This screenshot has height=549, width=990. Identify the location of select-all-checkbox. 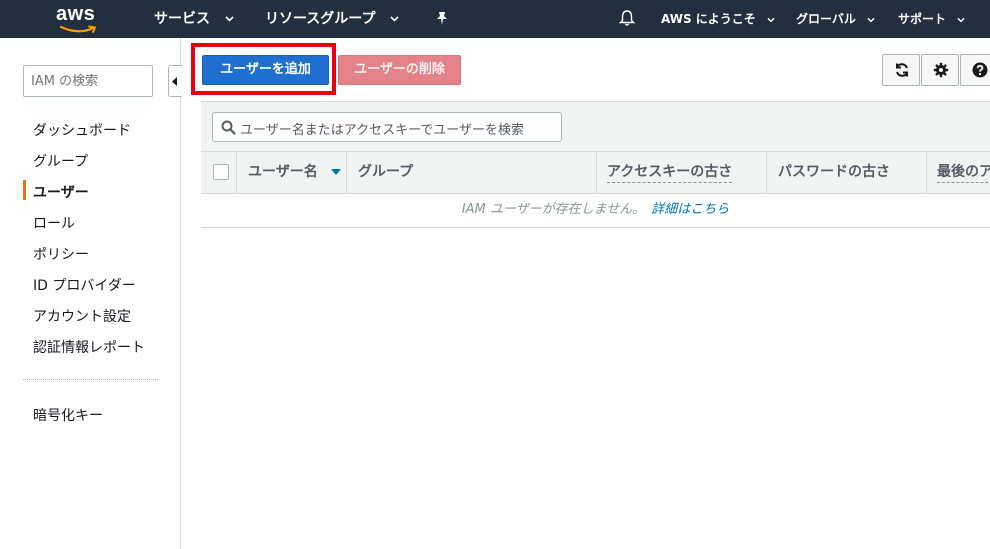
(221, 172).